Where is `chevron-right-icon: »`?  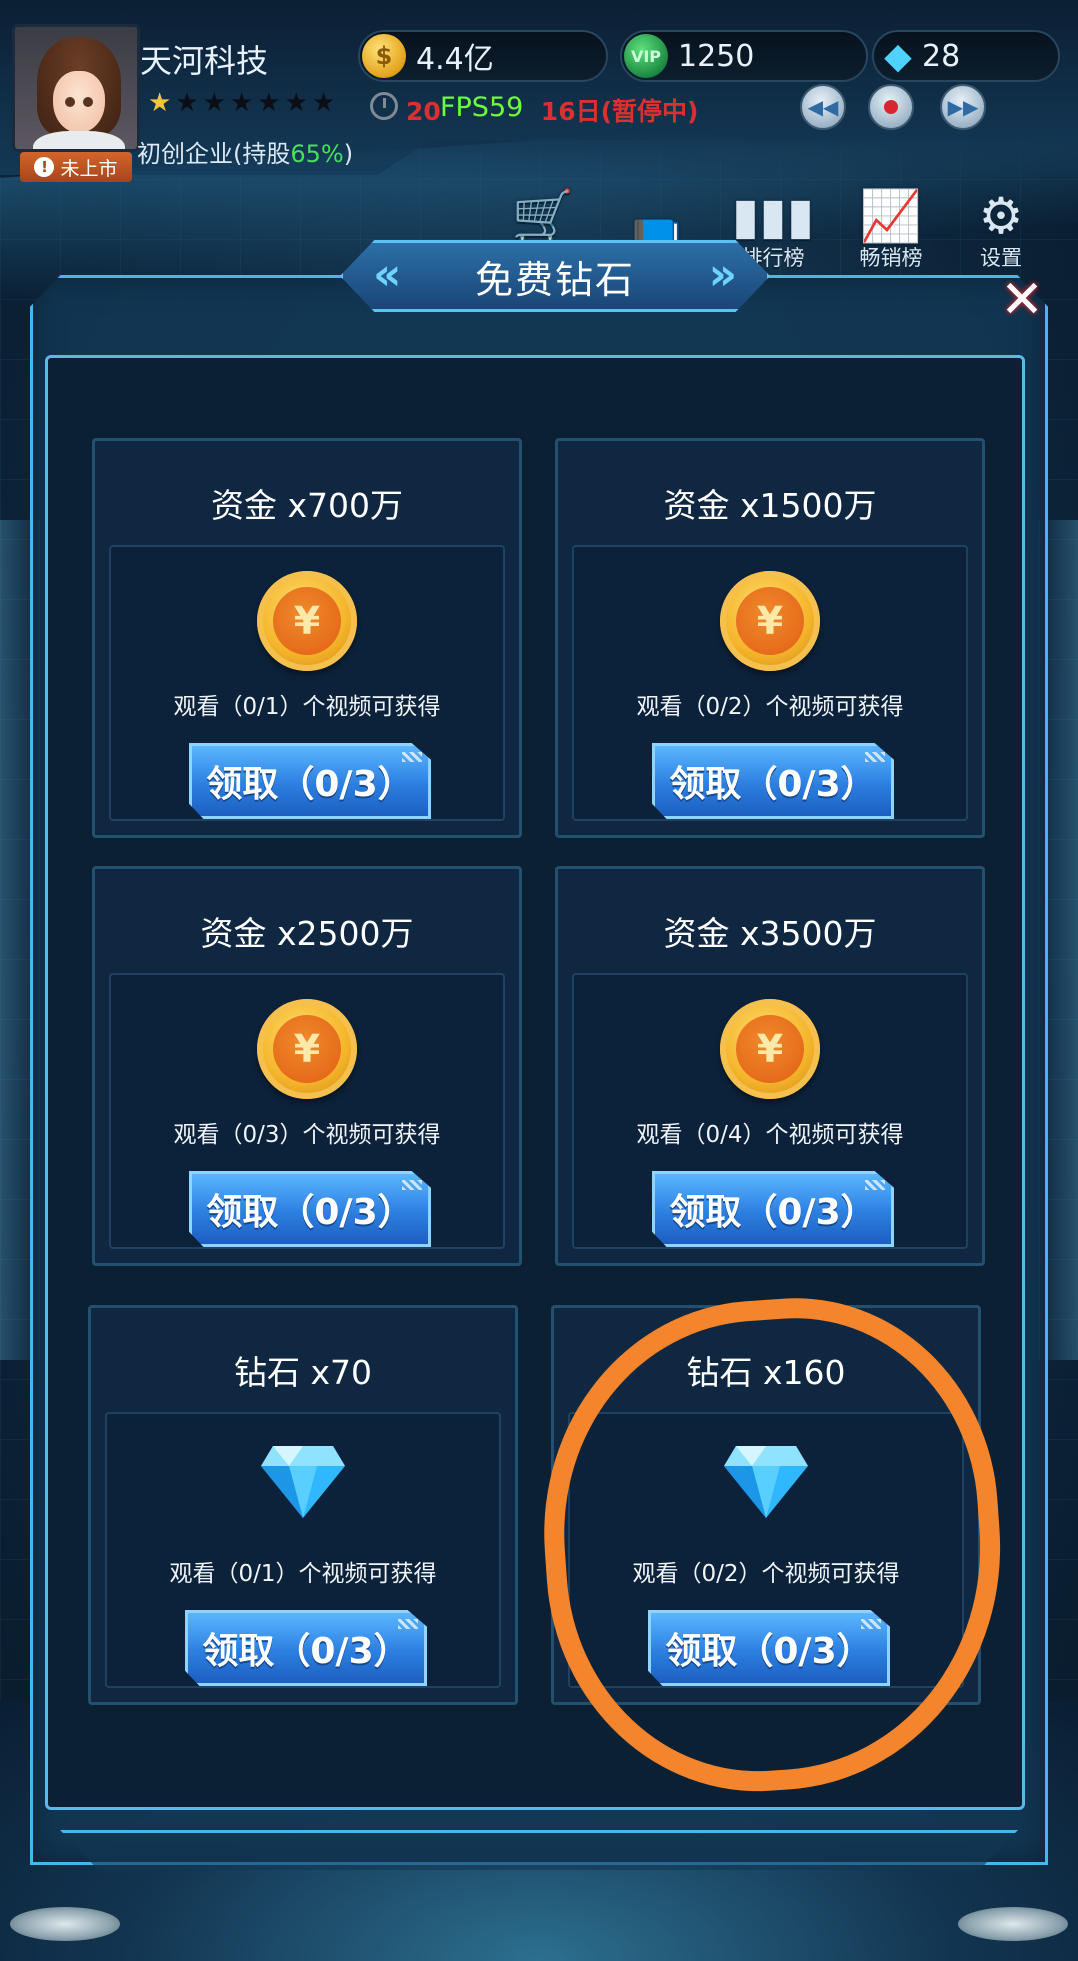 chevron-right-icon: » is located at coordinates (722, 274).